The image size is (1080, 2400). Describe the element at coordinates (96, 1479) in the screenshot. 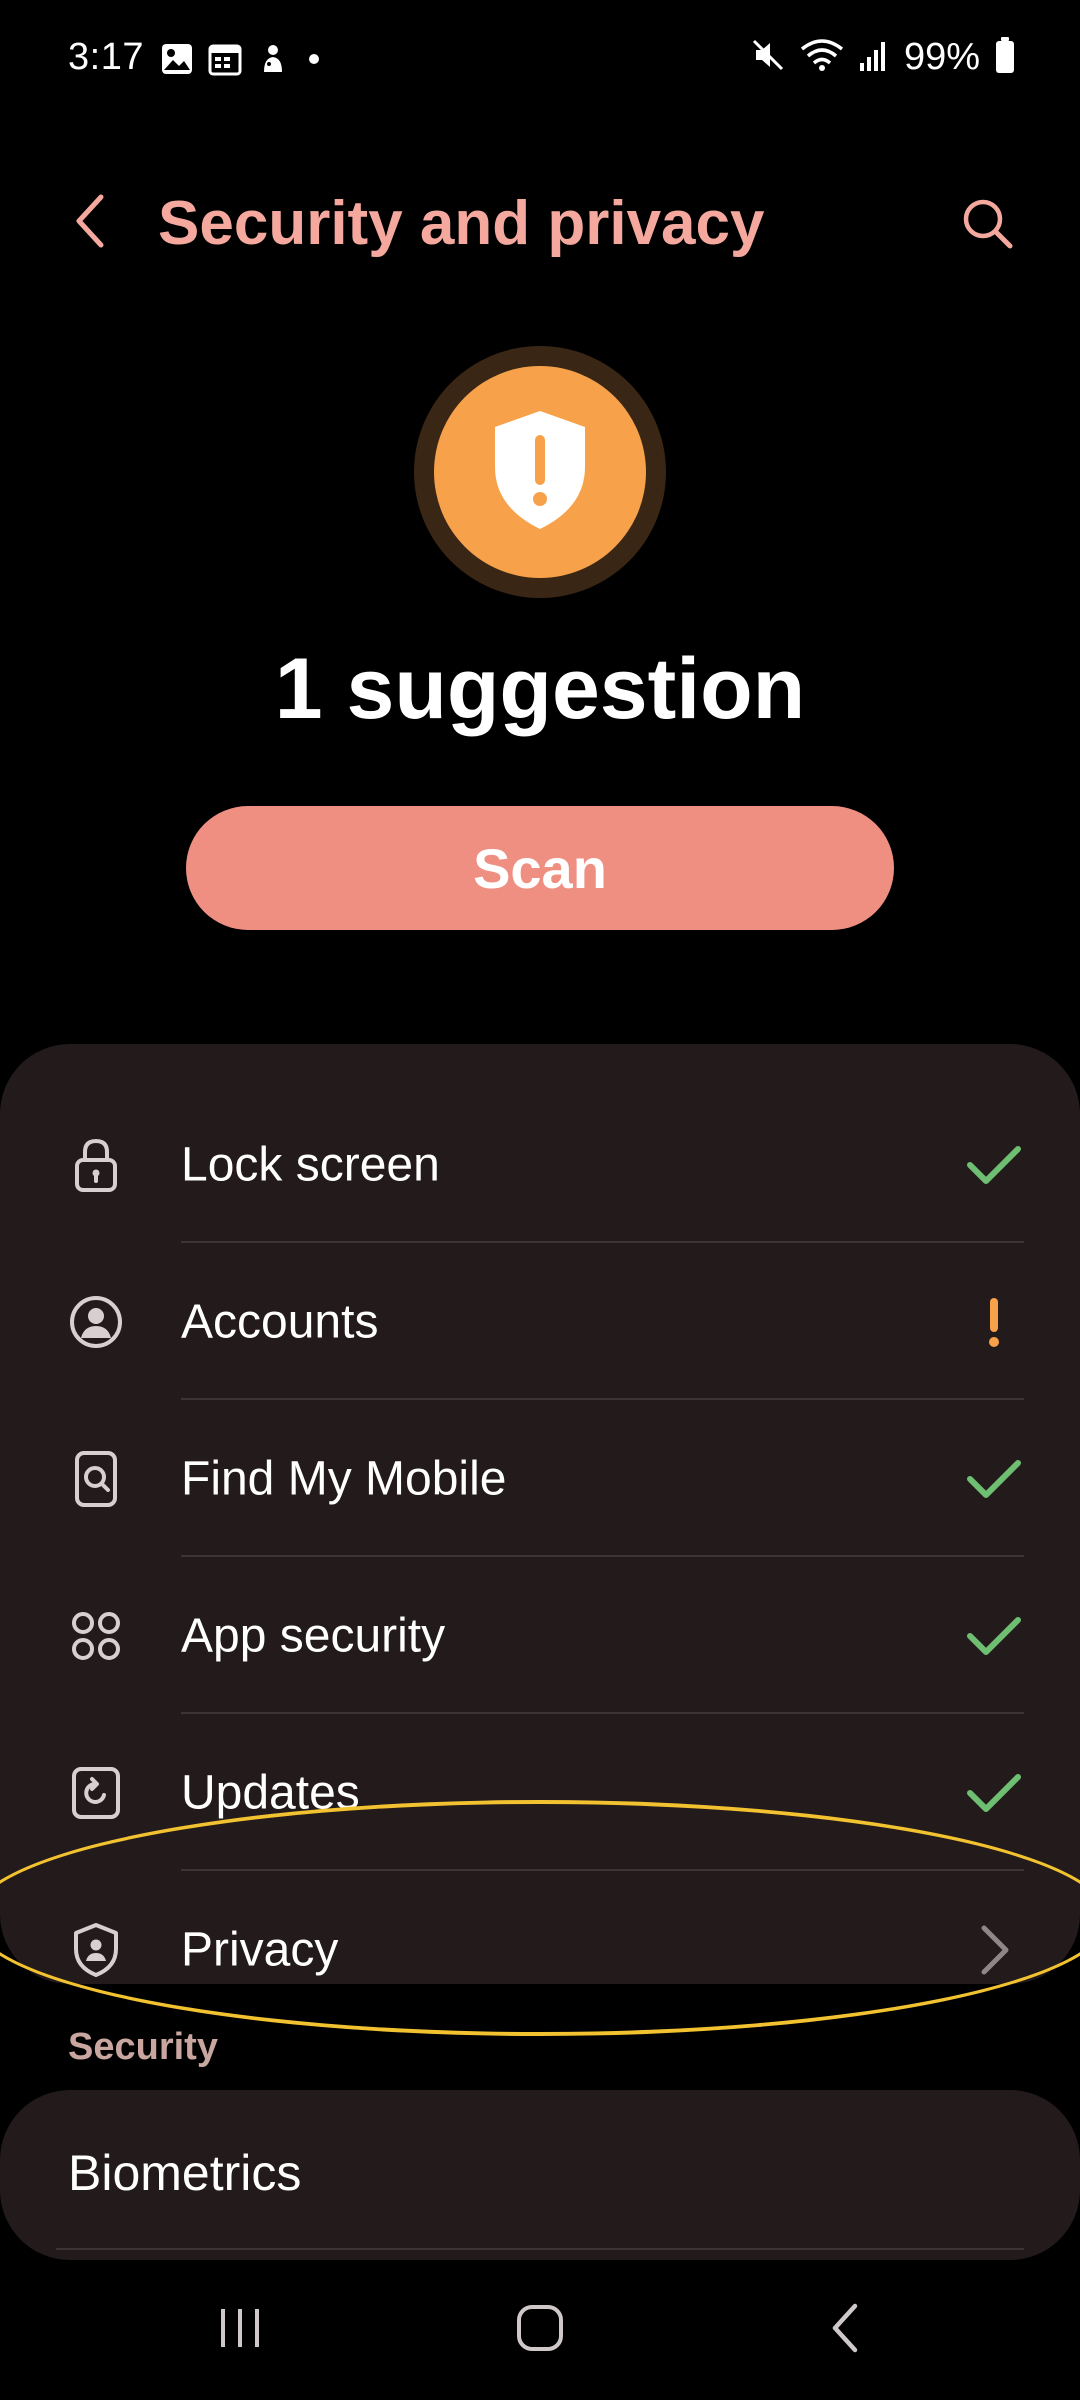

I see `find-my-mobile-icon` at that location.